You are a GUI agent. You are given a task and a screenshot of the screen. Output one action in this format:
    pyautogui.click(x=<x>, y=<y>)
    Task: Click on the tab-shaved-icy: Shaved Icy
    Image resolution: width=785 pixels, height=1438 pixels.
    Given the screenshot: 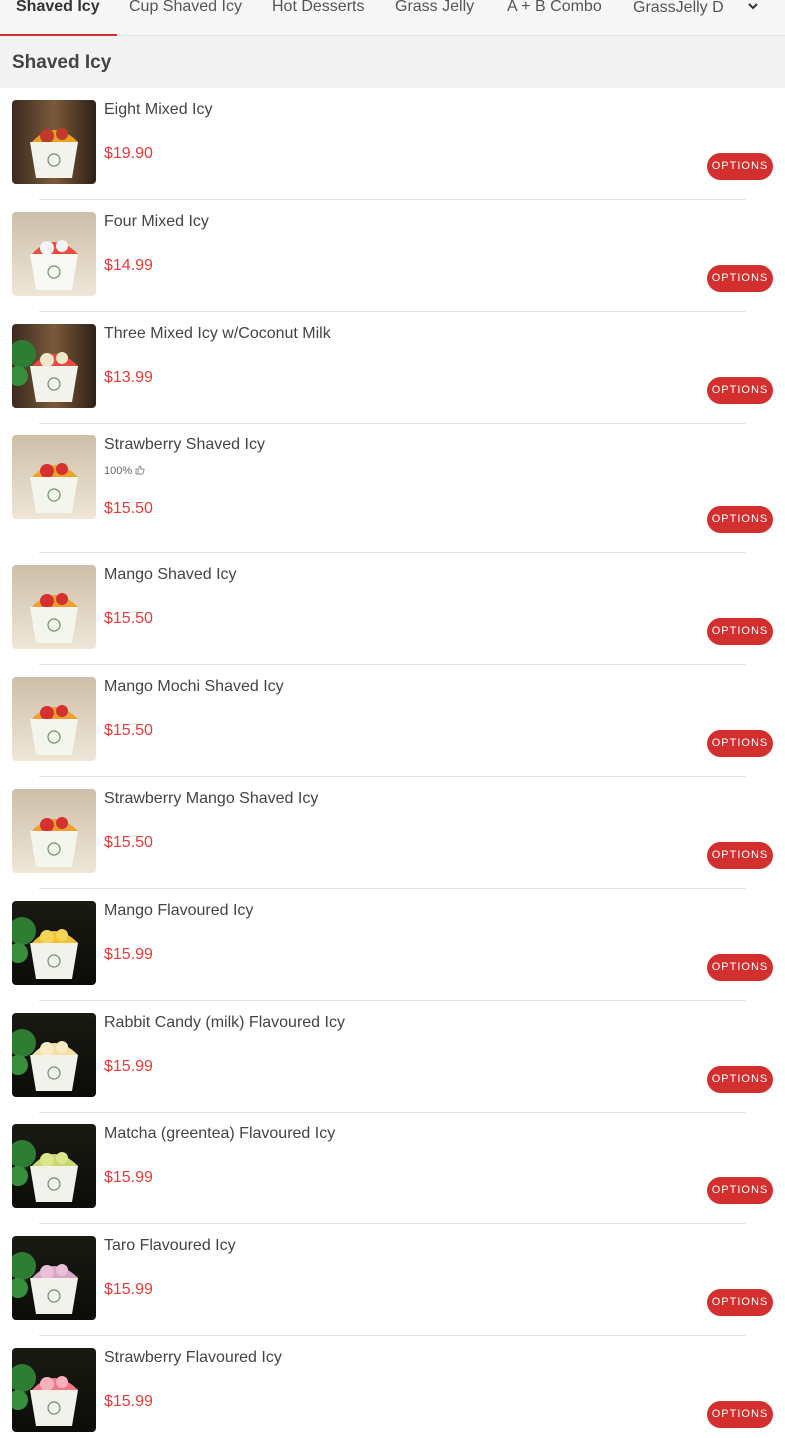 What is the action you would take?
    pyautogui.click(x=58, y=18)
    